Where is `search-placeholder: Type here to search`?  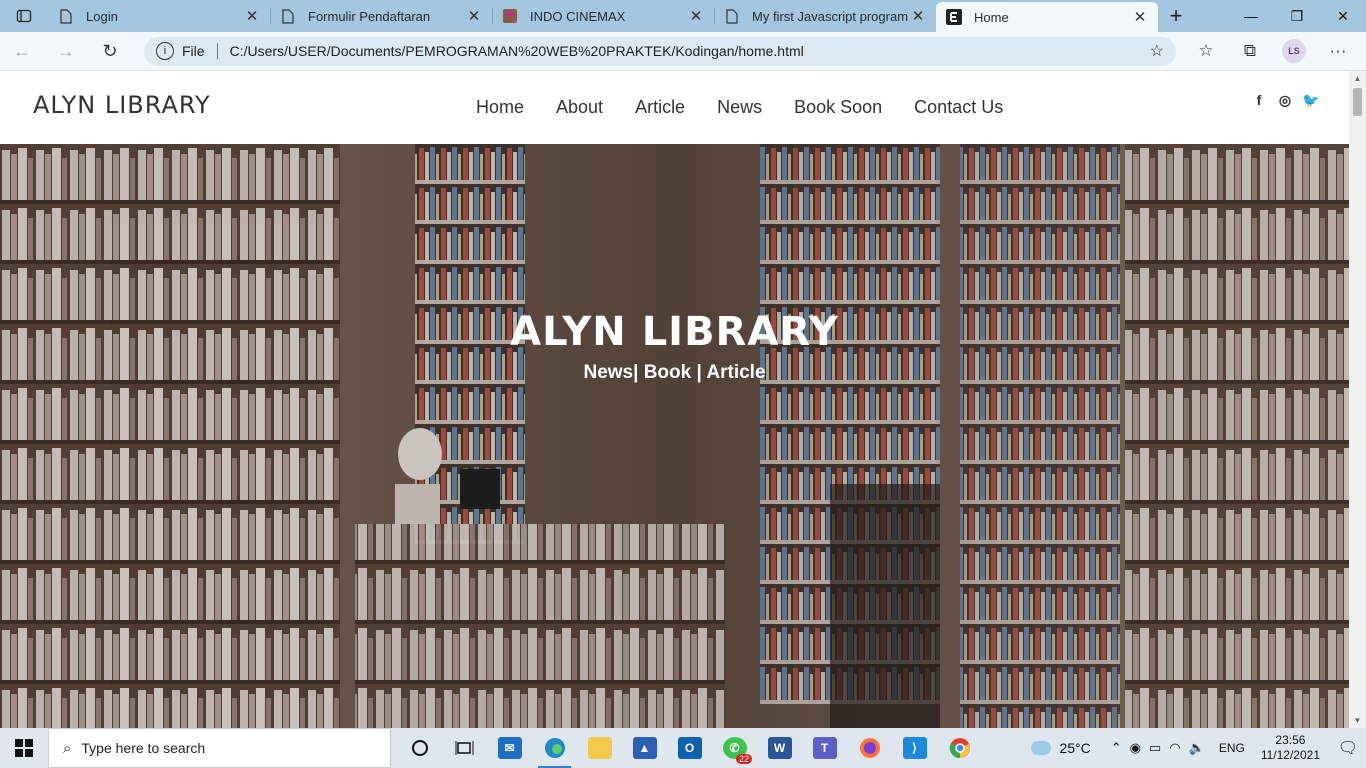 search-placeholder: Type here to search is located at coordinates (143, 748).